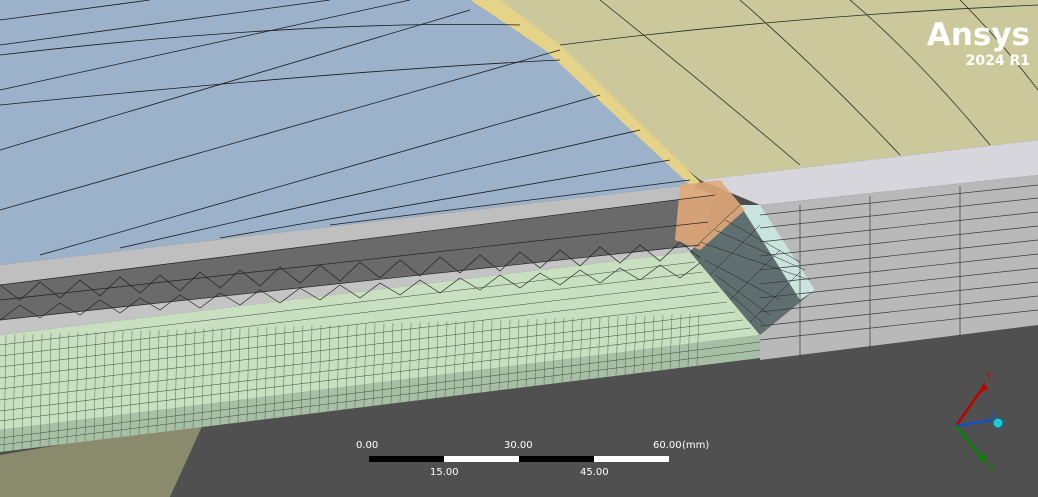 This screenshot has width=1038, height=497. Describe the element at coordinates (518, 445) in the screenshot. I see `scale-label-30: 30.00` at that location.